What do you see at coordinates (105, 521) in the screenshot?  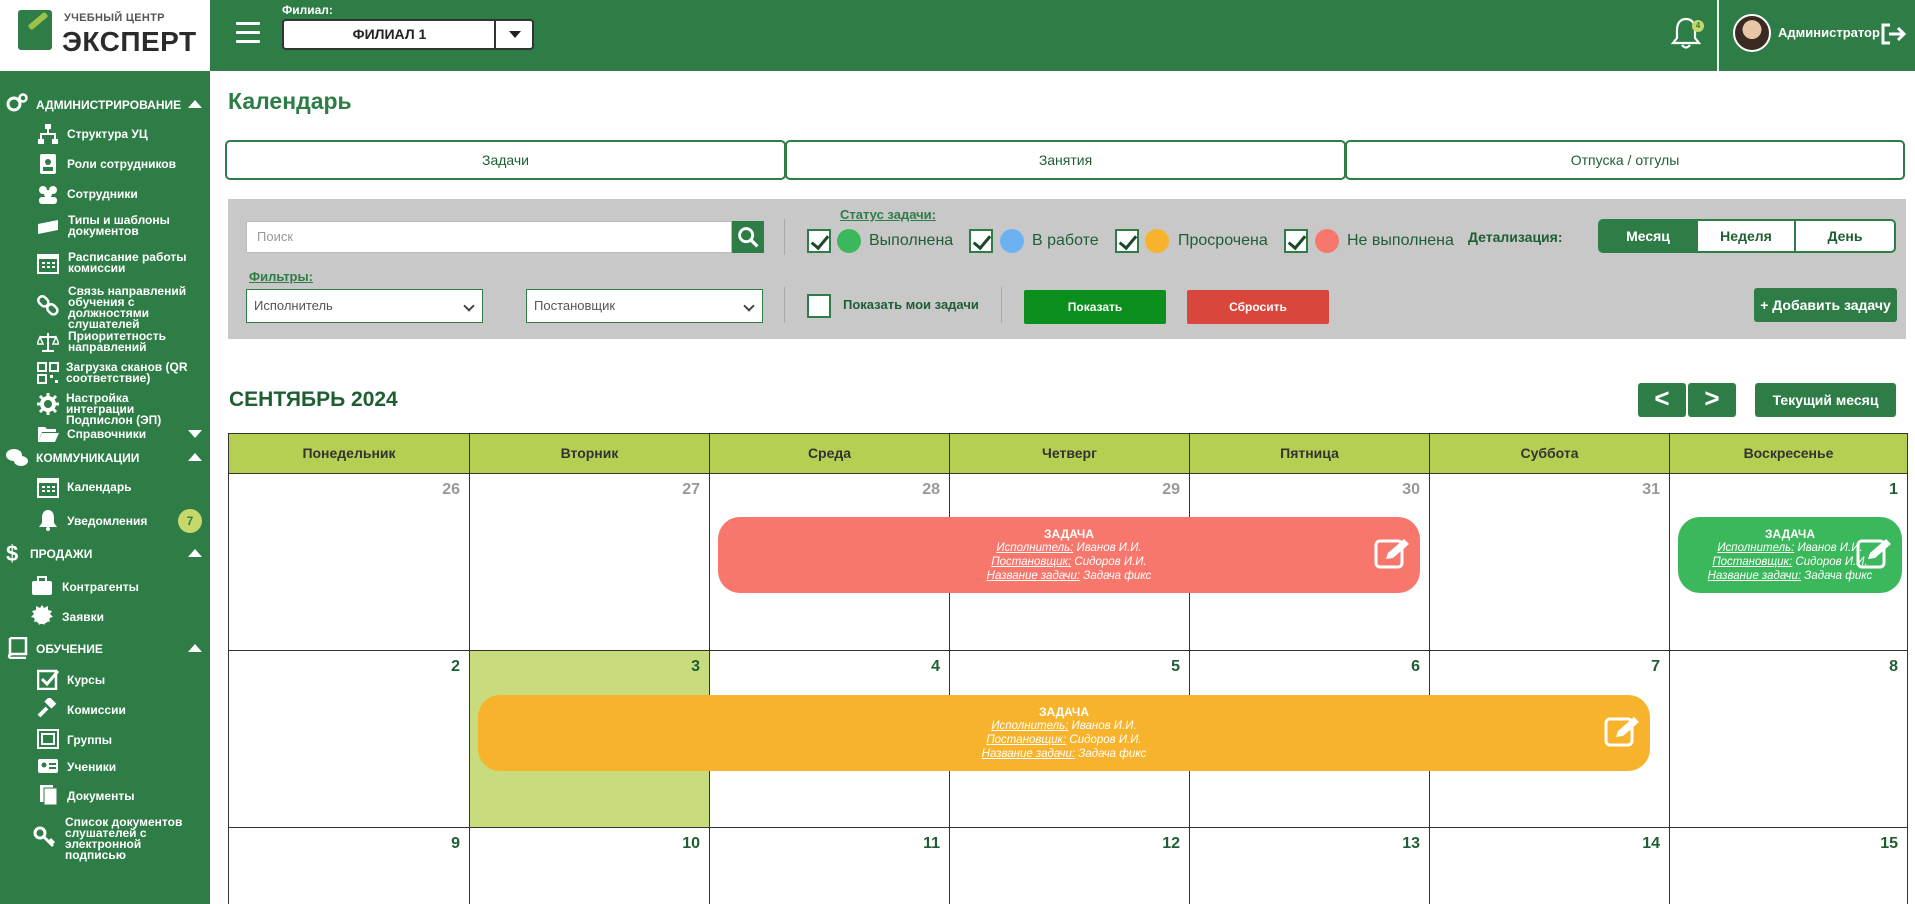 I see `sidebar-item-notifications: Уведомления 7` at bounding box center [105, 521].